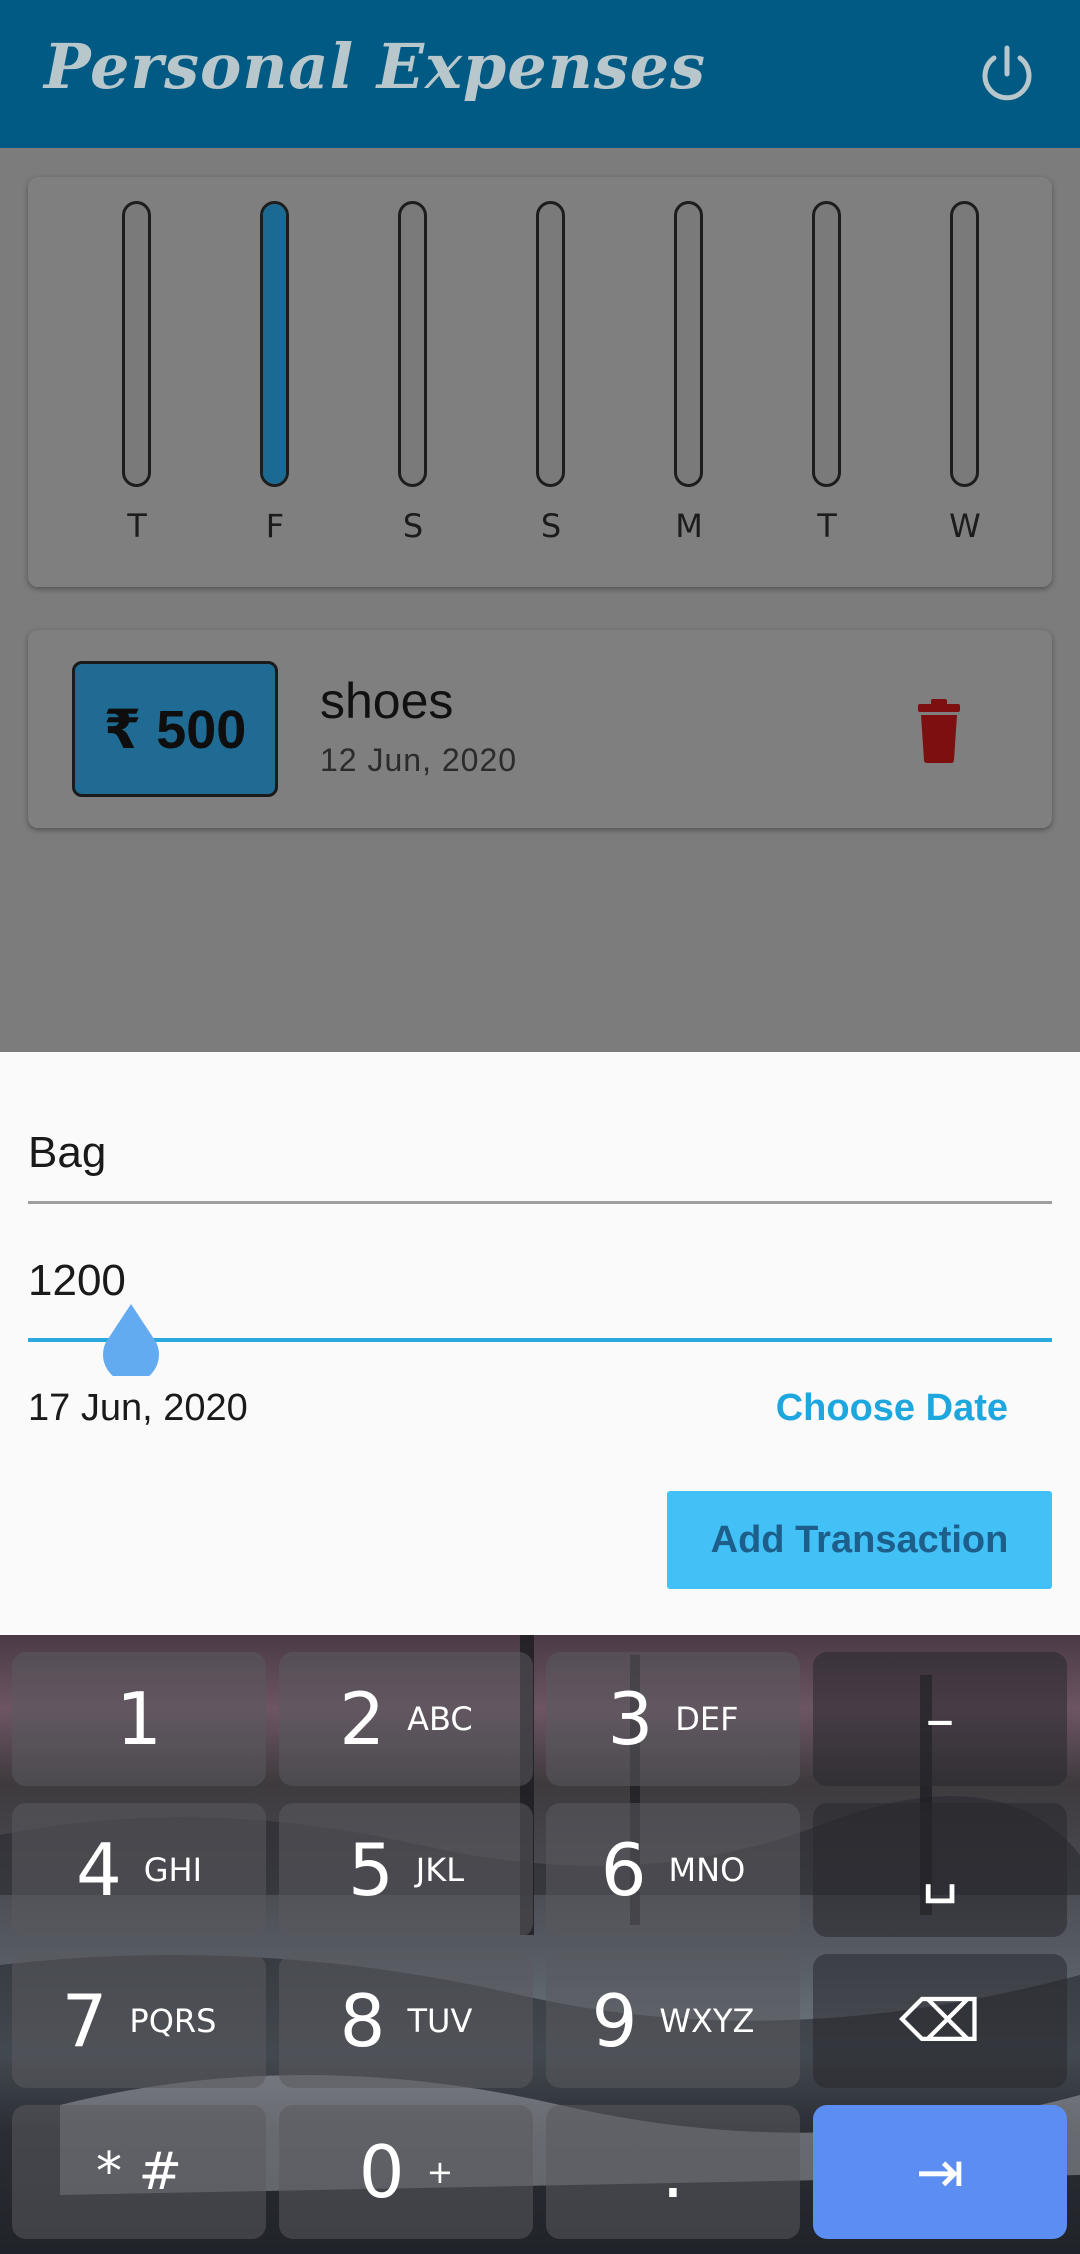  Describe the element at coordinates (859, 1540) in the screenshot. I see `add-transaction-button: Add Transaction` at that location.